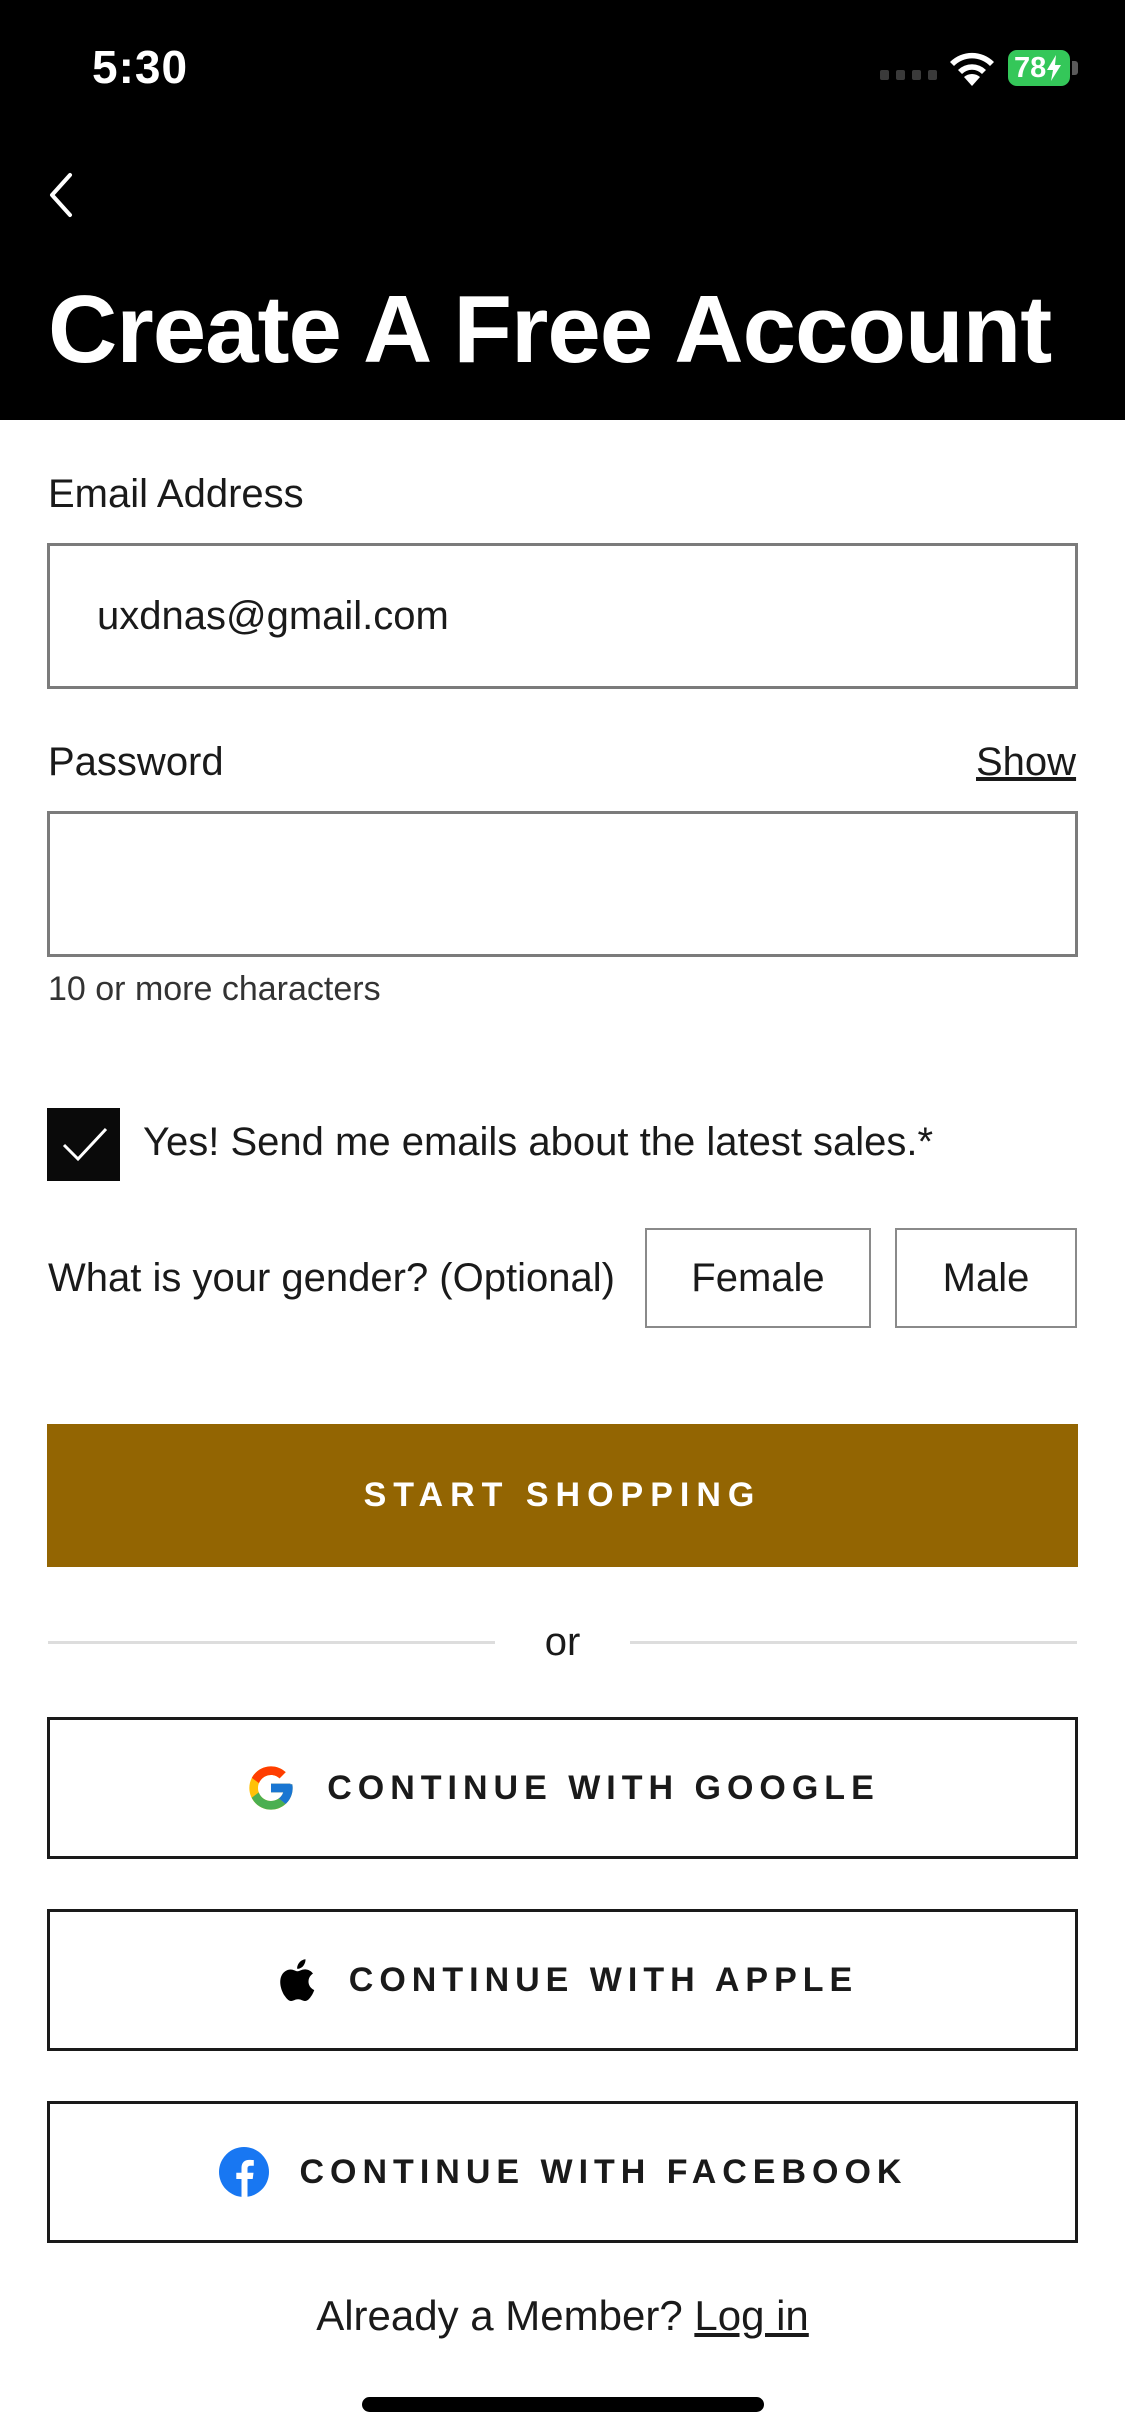 The height and width of the screenshot is (2436, 1125). I want to click on gender-question: What is your gender? (Optional), so click(331, 1278).